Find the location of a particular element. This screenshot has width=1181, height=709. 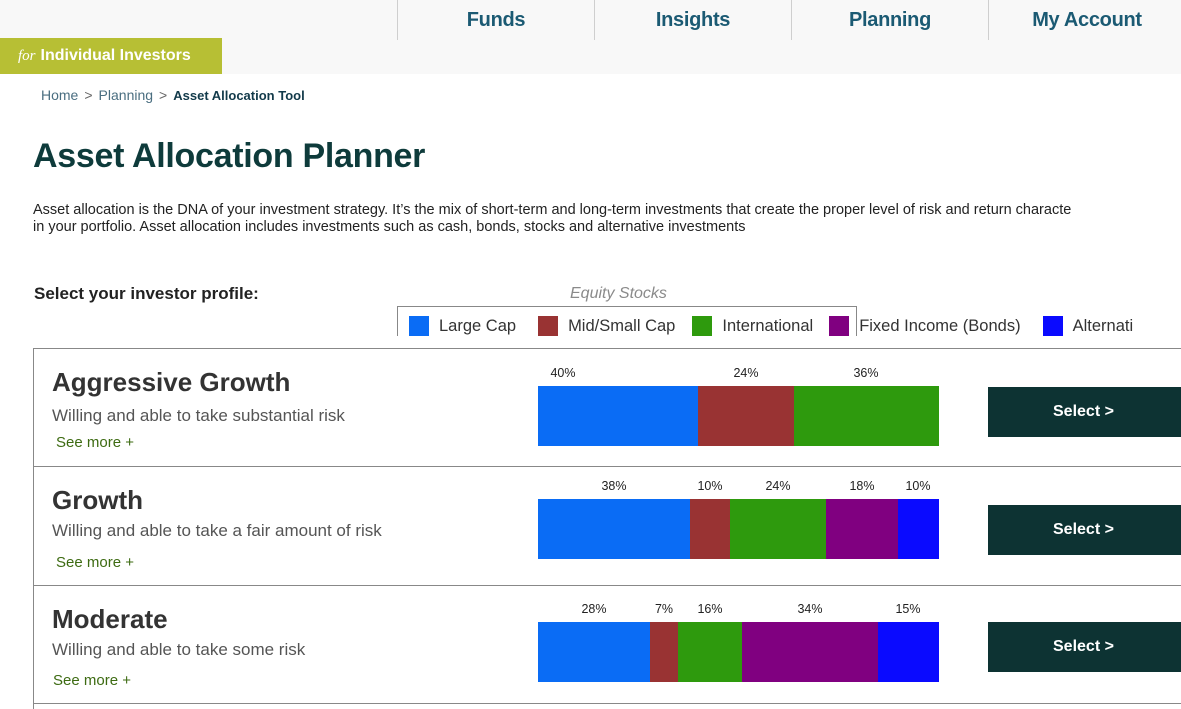

equity-stocks-label: Equity Stocks is located at coordinates (618, 293).